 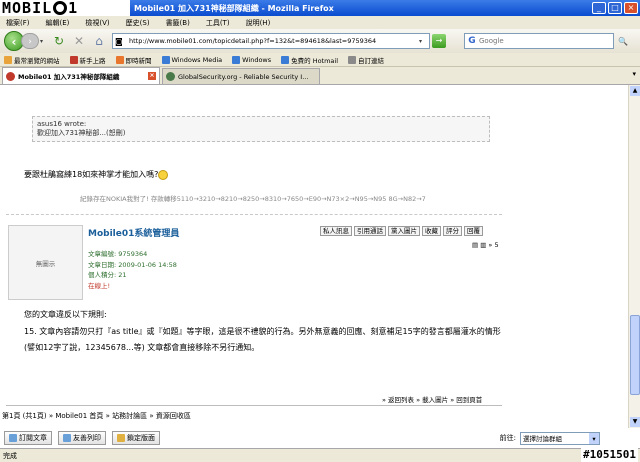 What do you see at coordinates (67, 438) in the screenshot?
I see `print-icon` at bounding box center [67, 438].